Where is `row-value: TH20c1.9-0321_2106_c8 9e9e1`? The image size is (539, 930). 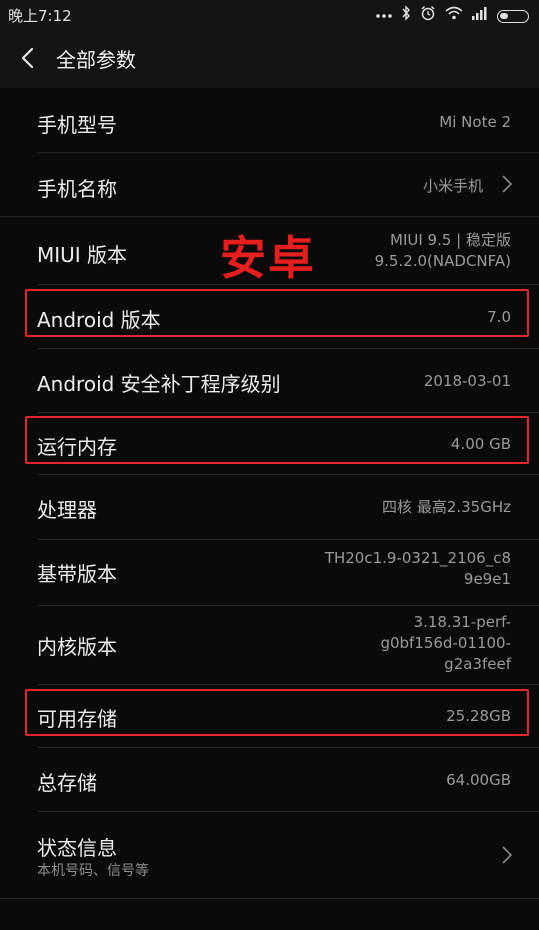 row-value: TH20c1.9-0321_2106_c8 9e9e1 is located at coordinates (417, 568).